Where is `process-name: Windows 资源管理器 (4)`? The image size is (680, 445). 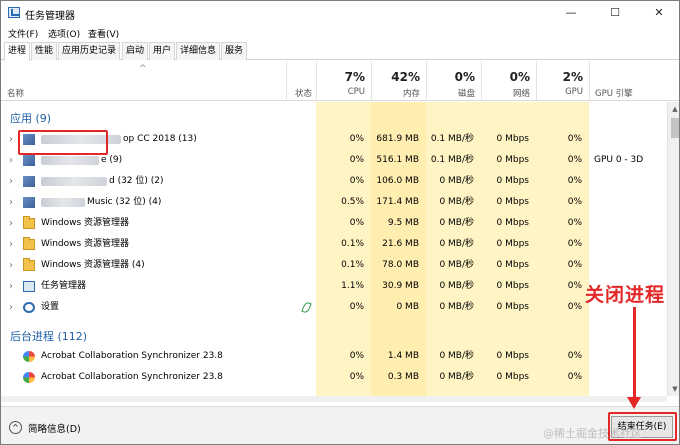
process-name: Windows 资源管理器 (4) is located at coordinates (93, 265).